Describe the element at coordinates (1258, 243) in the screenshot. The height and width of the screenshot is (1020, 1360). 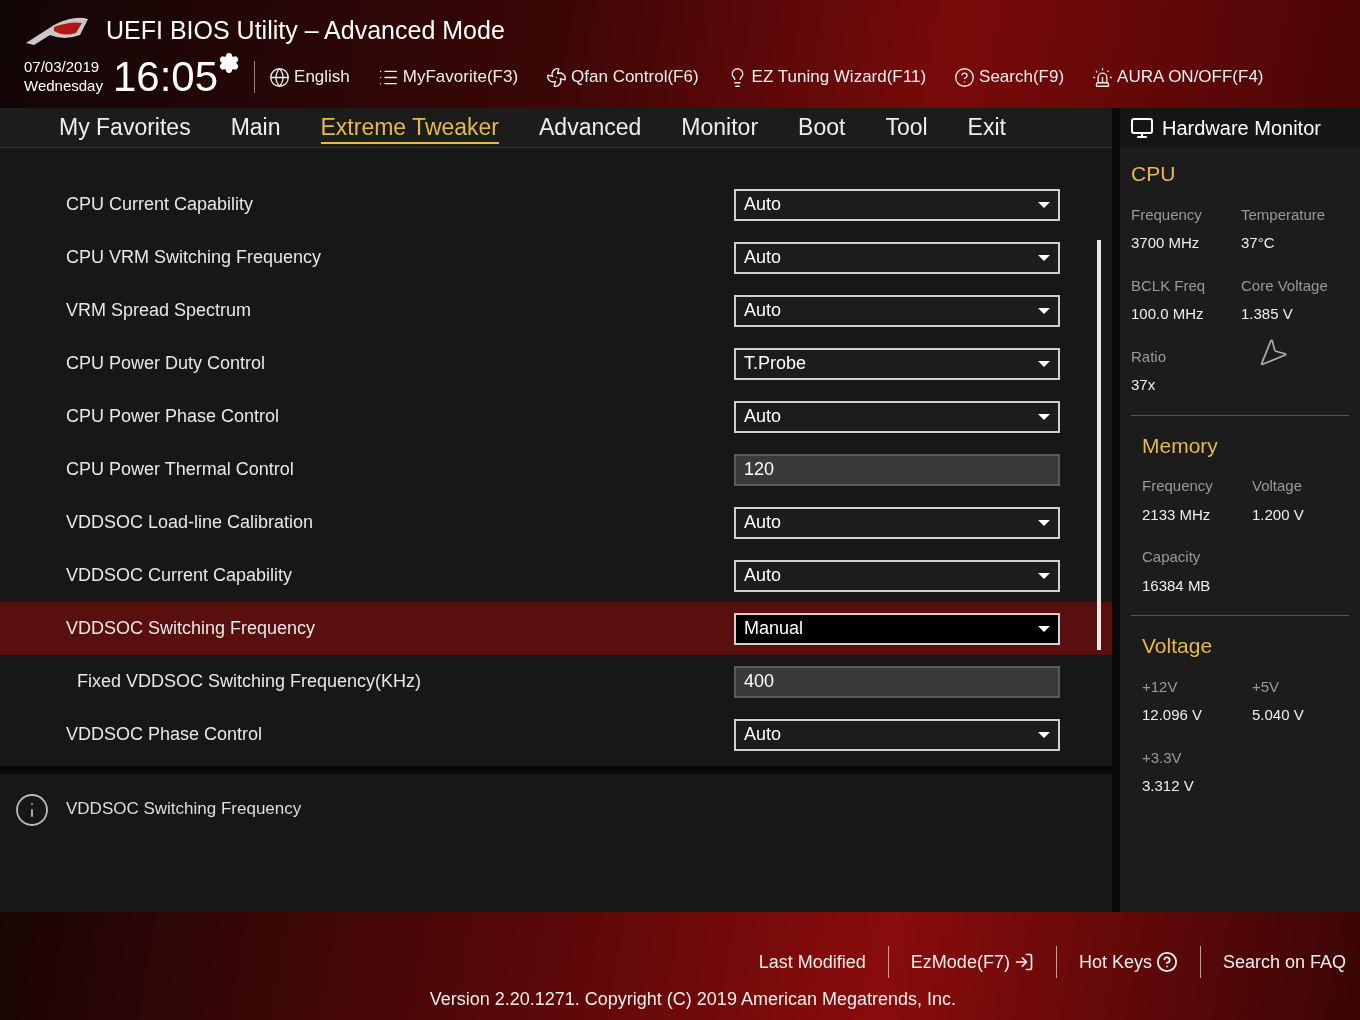
I see `stat-value: 37°C` at that location.